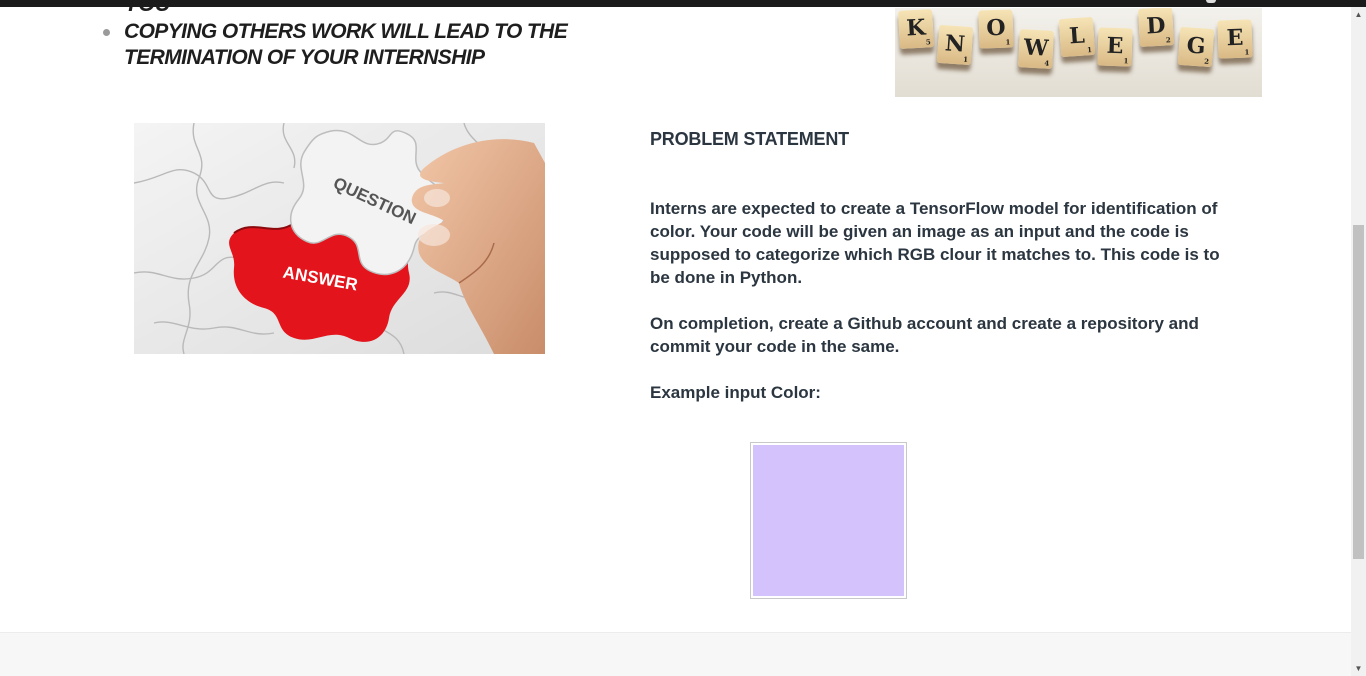 The height and width of the screenshot is (676, 1366). I want to click on bullet-icon, so click(106, 32).